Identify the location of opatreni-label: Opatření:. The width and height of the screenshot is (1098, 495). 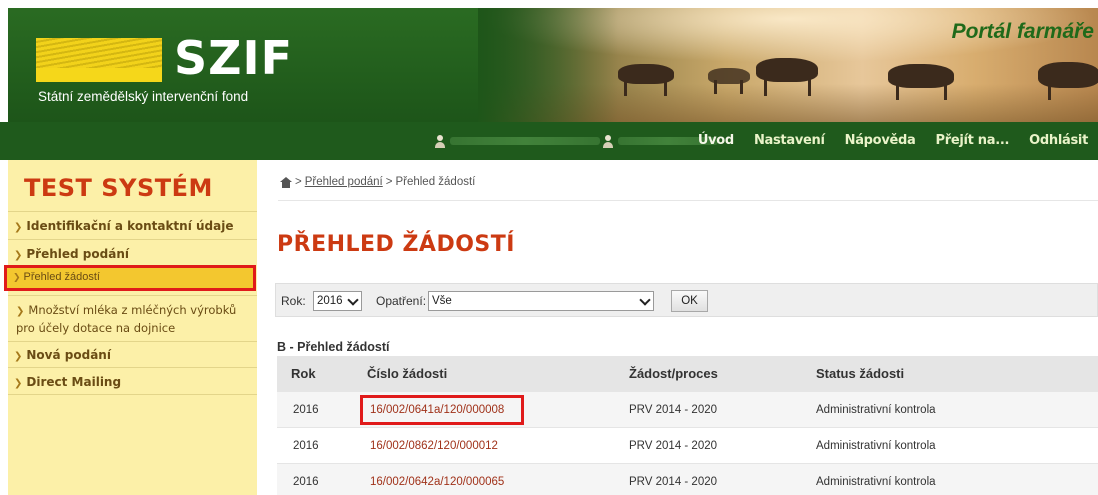
(401, 301).